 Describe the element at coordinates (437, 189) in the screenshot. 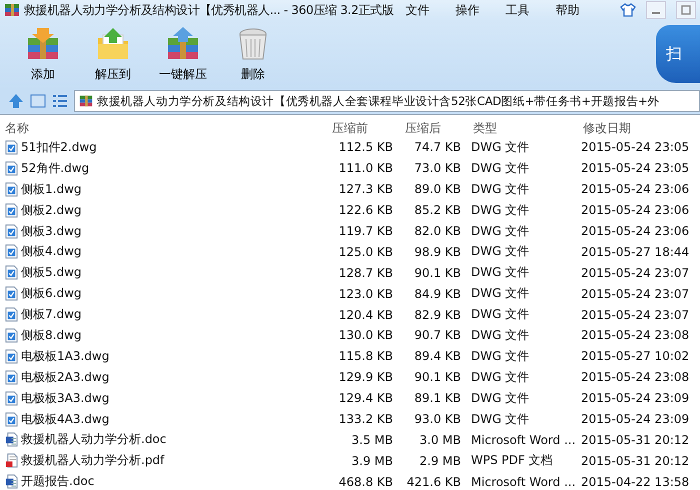

I see `table-cell-text: 89.0 KB` at that location.